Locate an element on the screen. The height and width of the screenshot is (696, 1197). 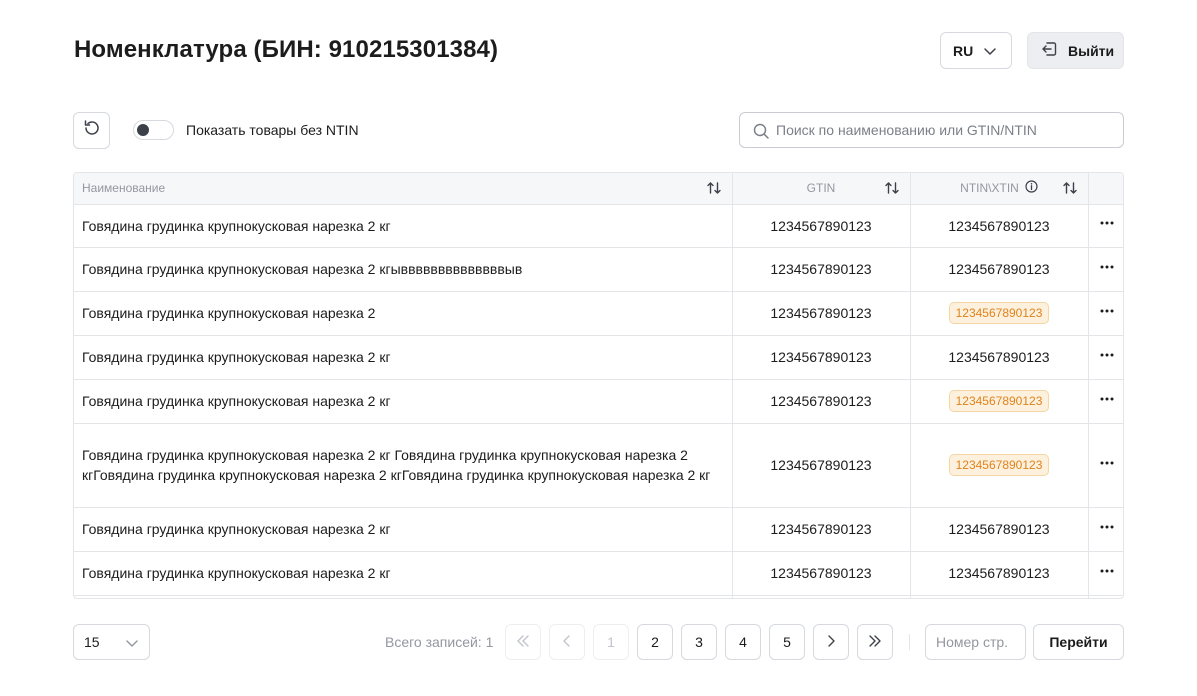
page-title: Номенклатура (БИН: 910215301384) is located at coordinates (286, 49).